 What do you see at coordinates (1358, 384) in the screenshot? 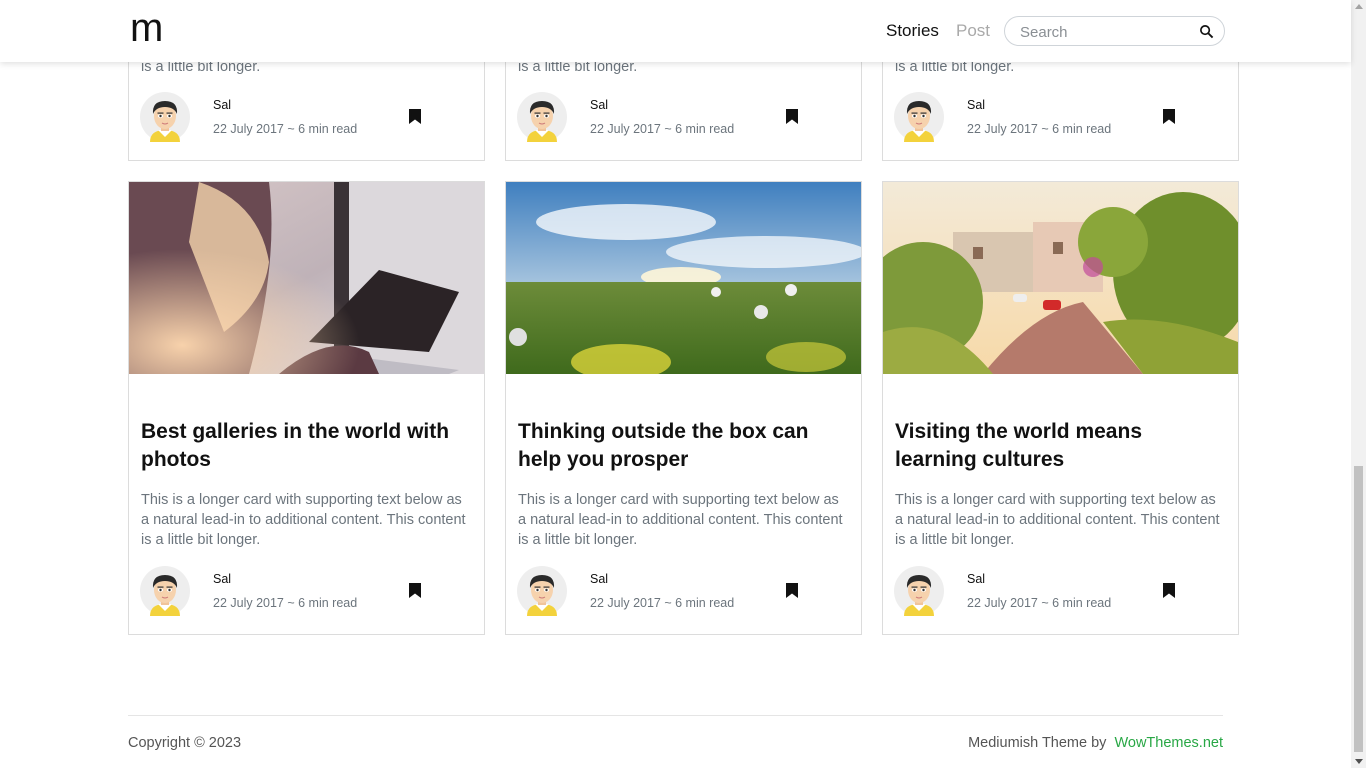
I see `page-scrollbar` at bounding box center [1358, 384].